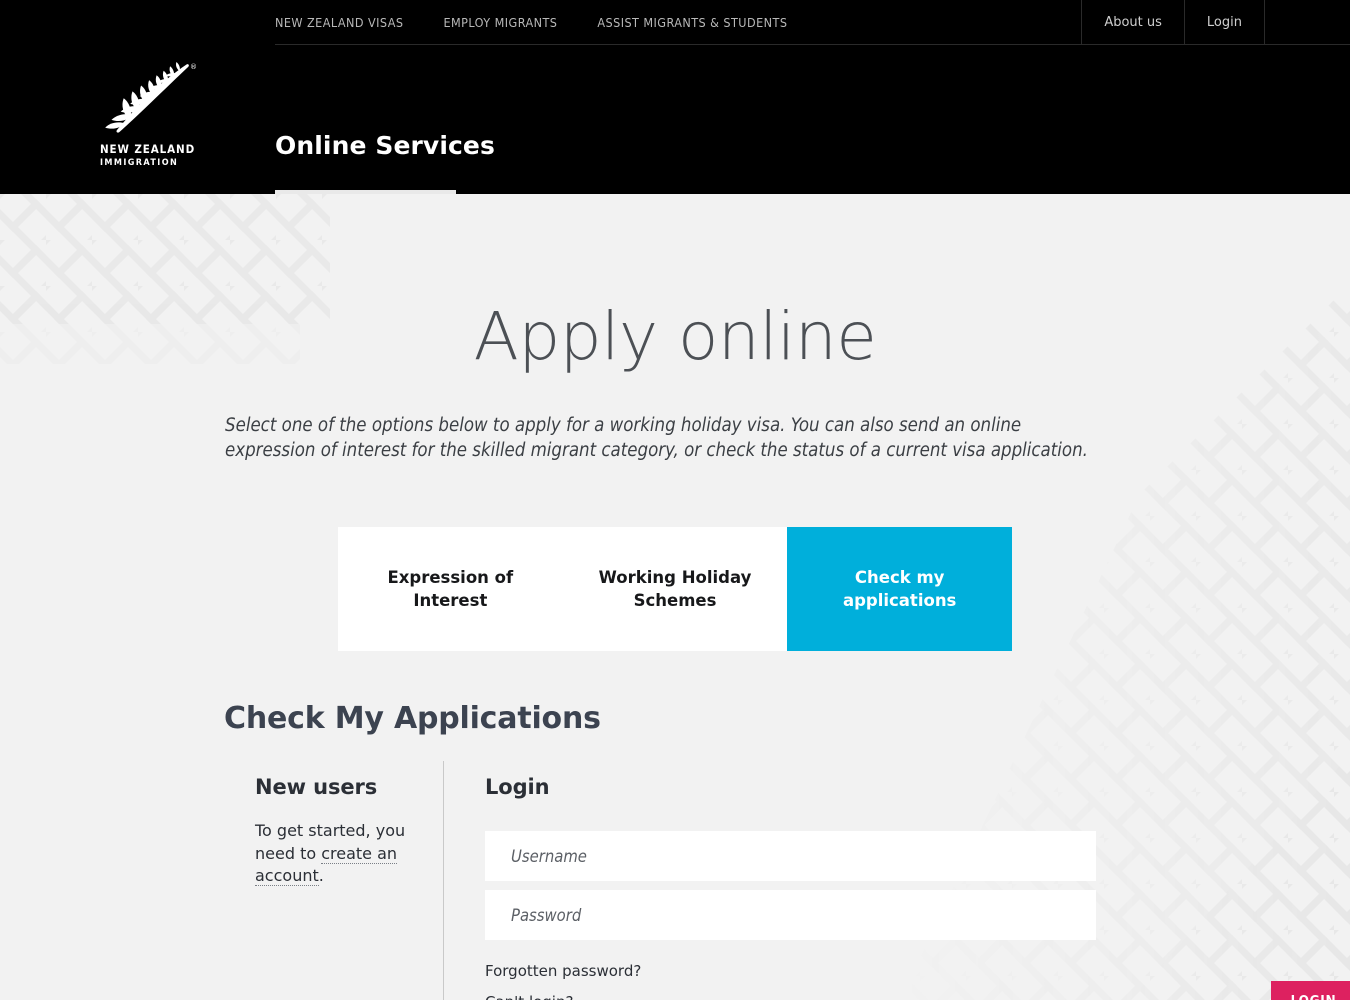 The image size is (1350, 1000). I want to click on topnav-secondary-links: About us Login, so click(1215, 22).